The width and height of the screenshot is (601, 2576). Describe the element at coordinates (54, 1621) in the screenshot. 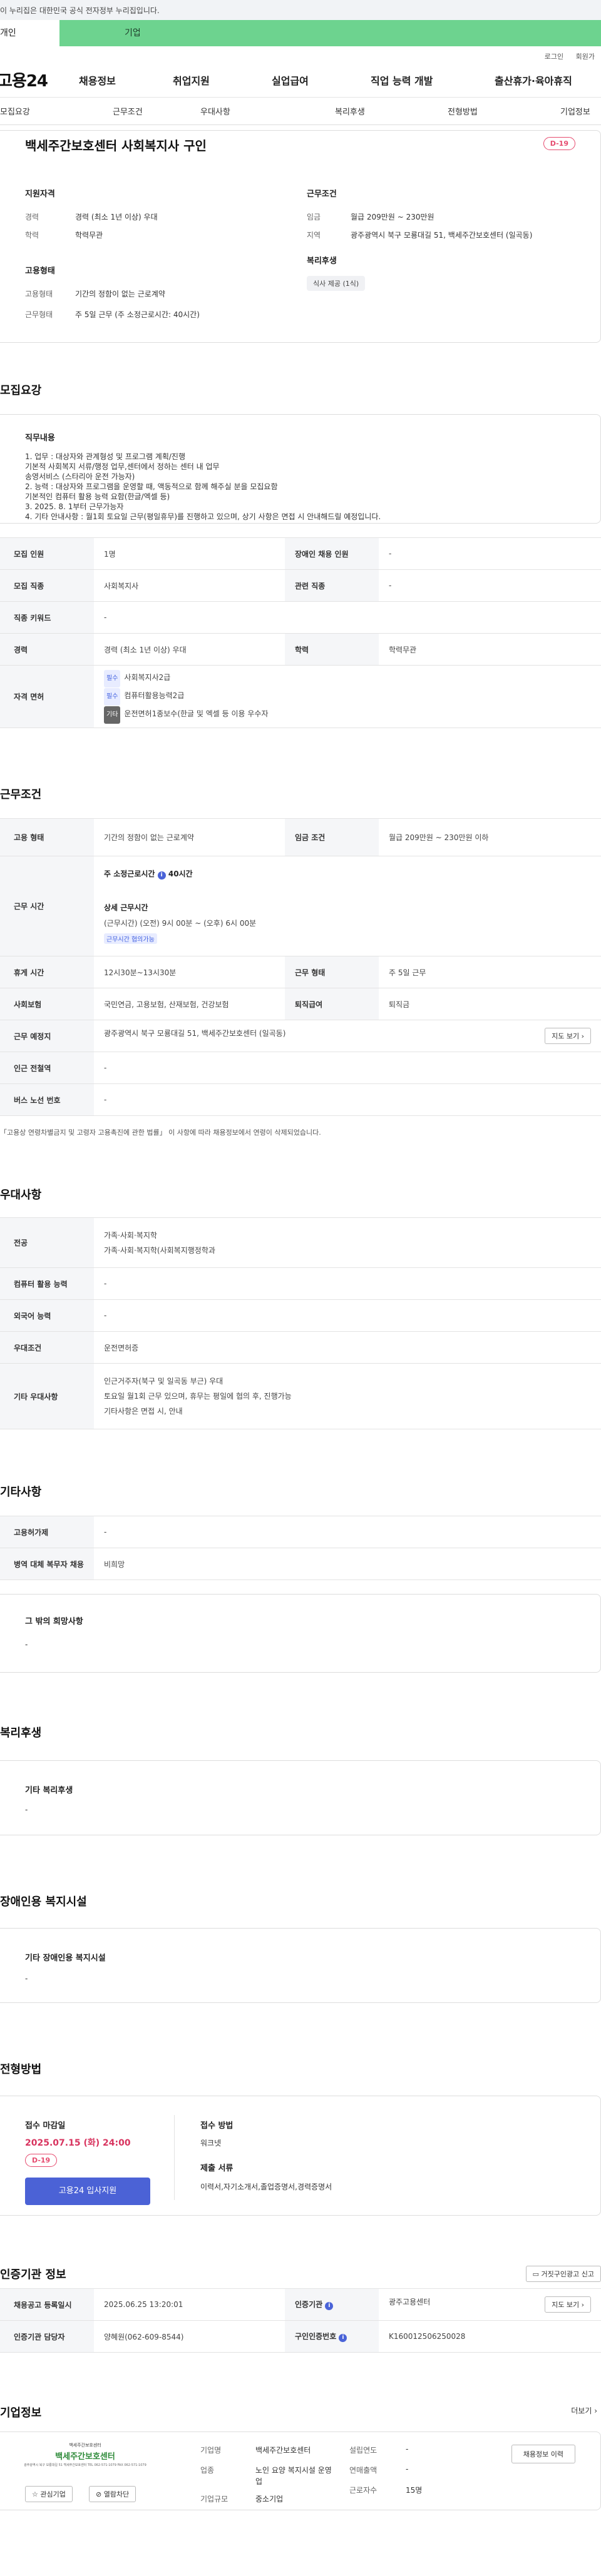

I see `hope-title: 그 밖의 희망사항` at that location.